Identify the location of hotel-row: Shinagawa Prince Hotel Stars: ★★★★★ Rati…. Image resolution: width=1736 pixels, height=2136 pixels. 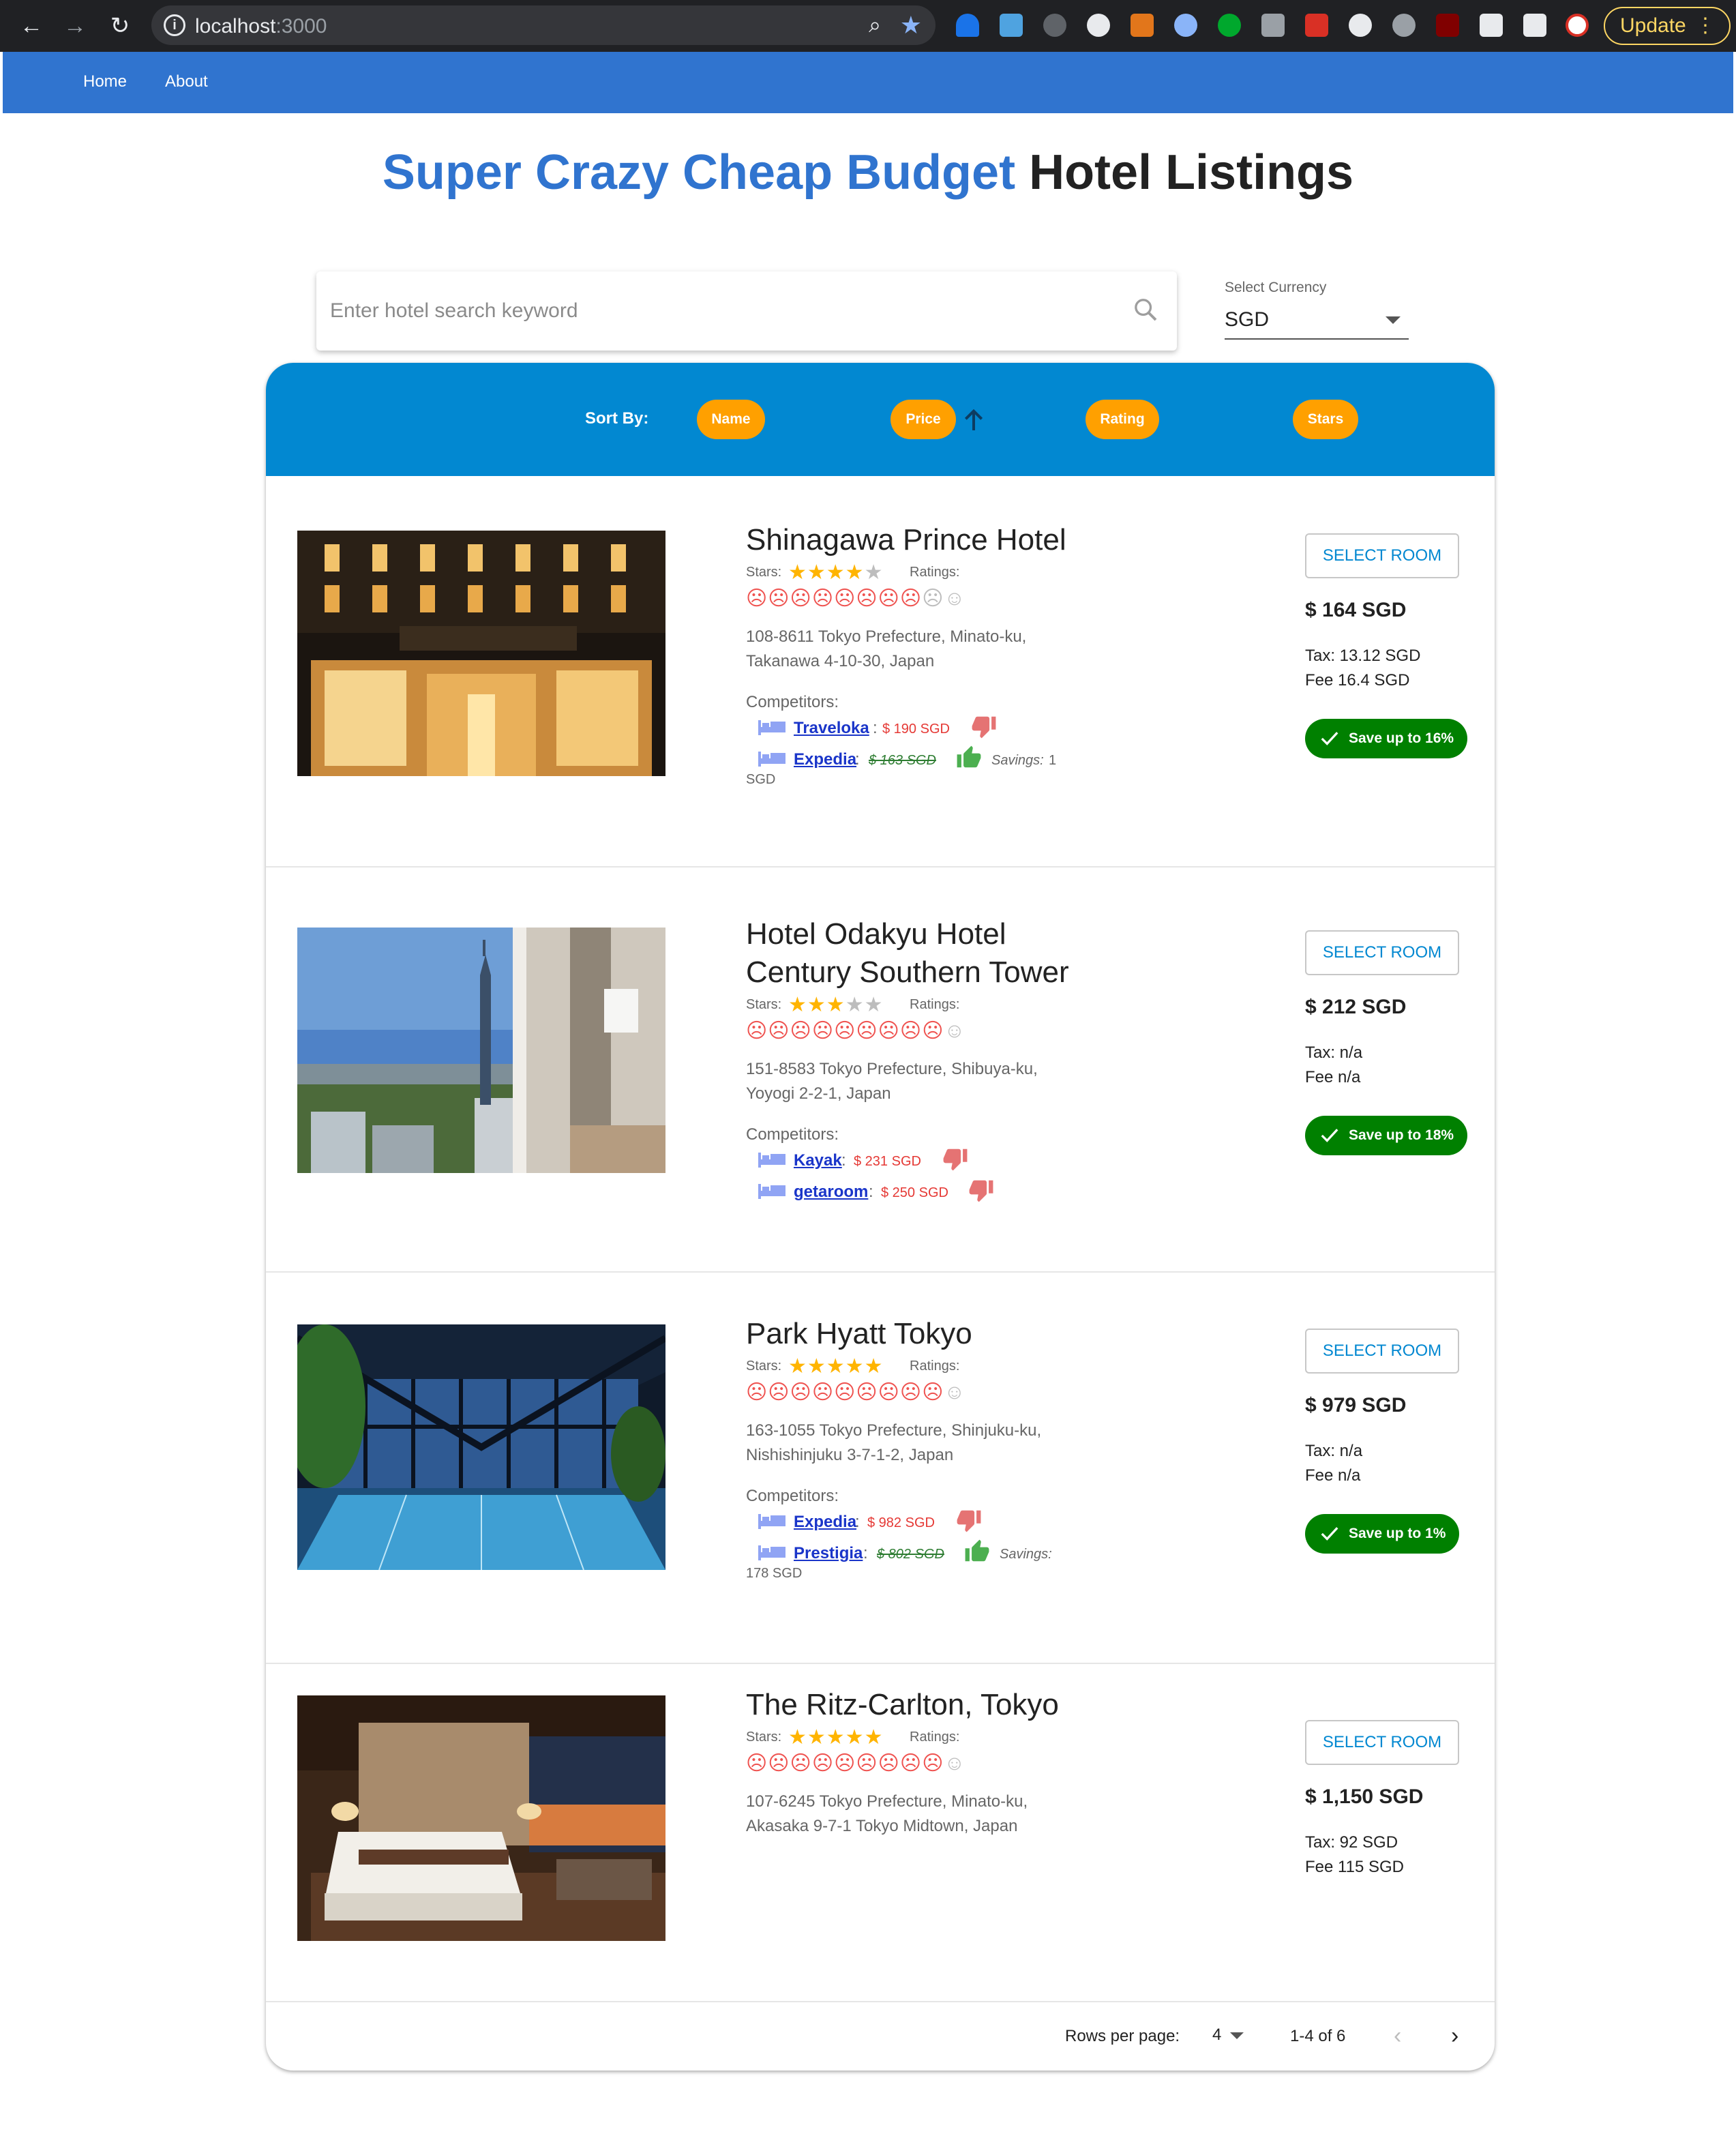
(881, 671).